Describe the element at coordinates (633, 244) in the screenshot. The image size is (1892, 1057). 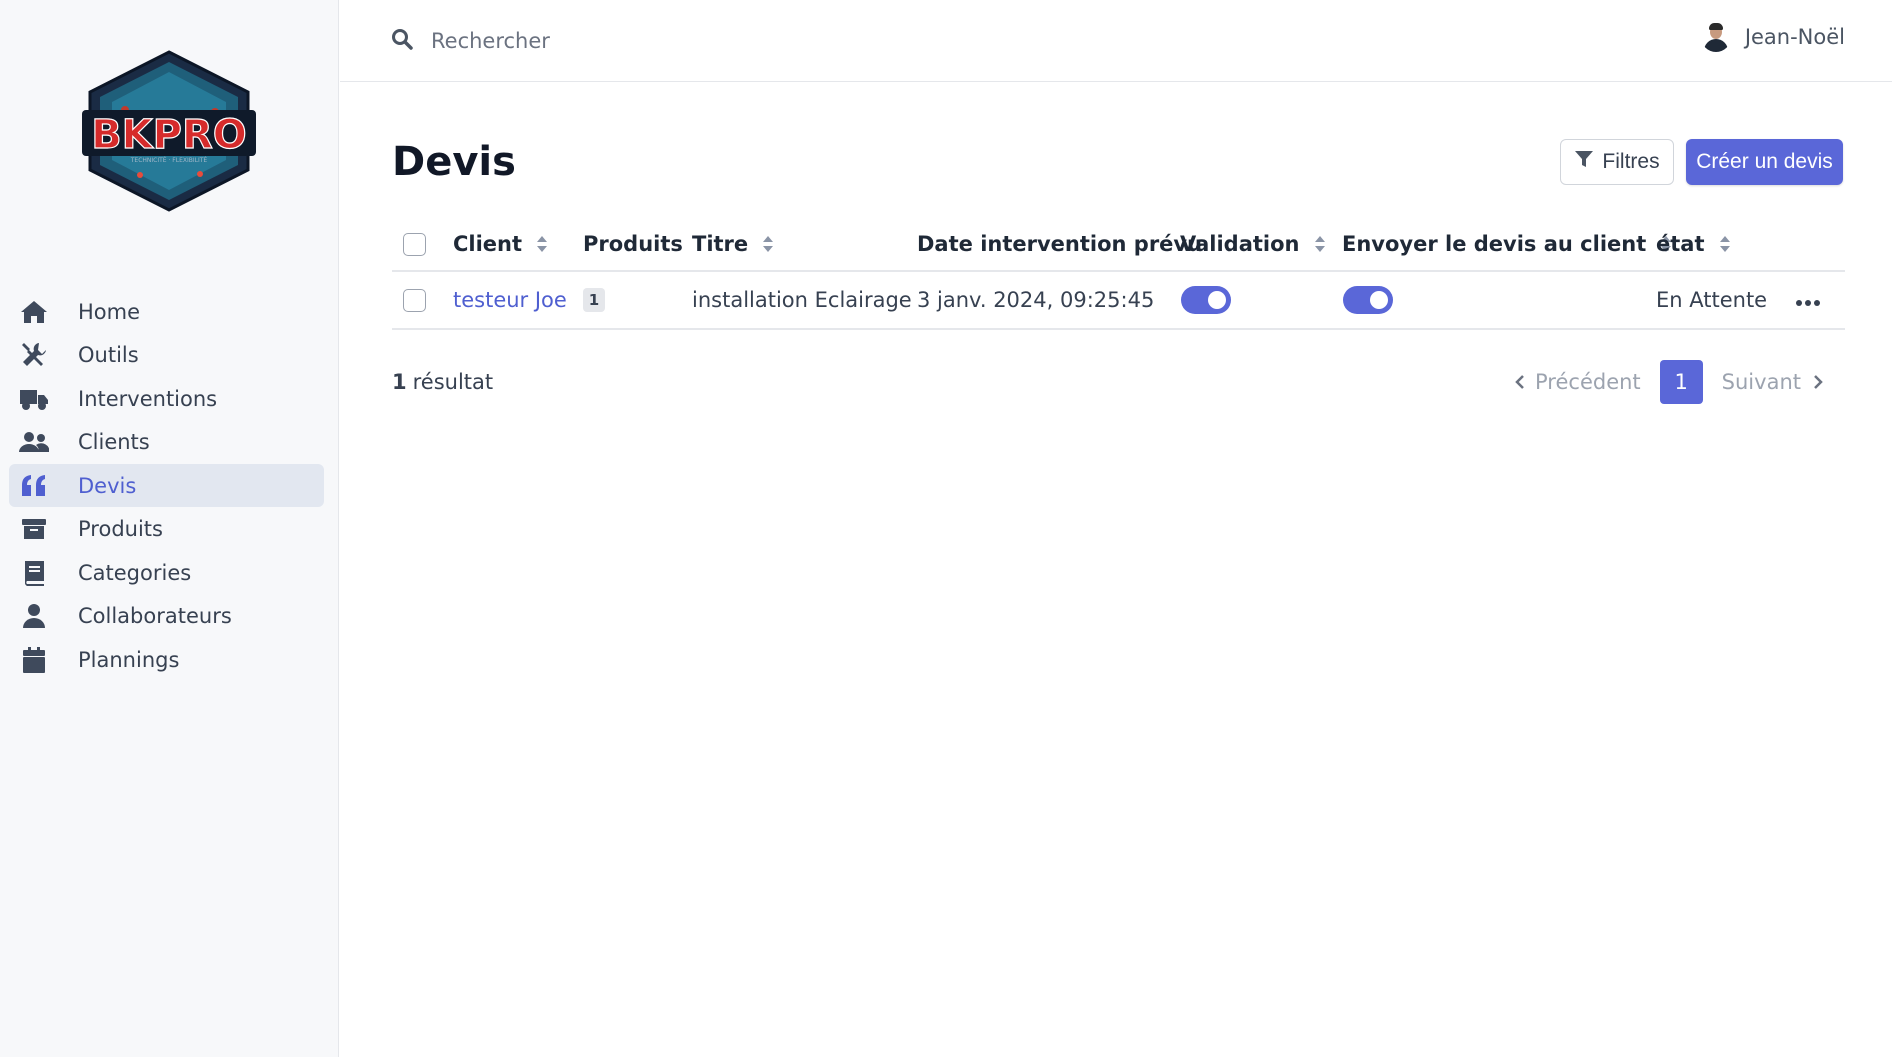
I see `column-produits: Produits` at that location.